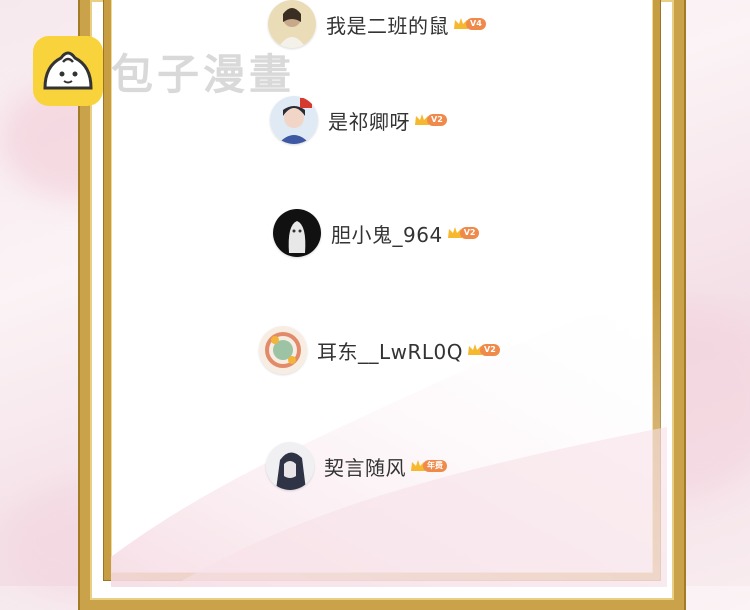 The image size is (750, 610). I want to click on username: 耳东__LwRL0Q, so click(390, 351).